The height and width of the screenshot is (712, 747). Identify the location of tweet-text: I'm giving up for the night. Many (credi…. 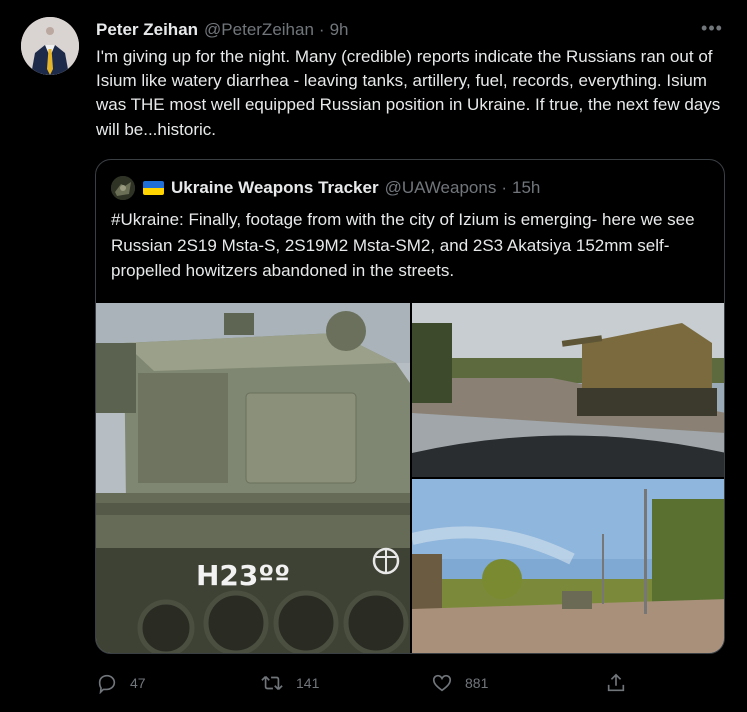
(408, 93).